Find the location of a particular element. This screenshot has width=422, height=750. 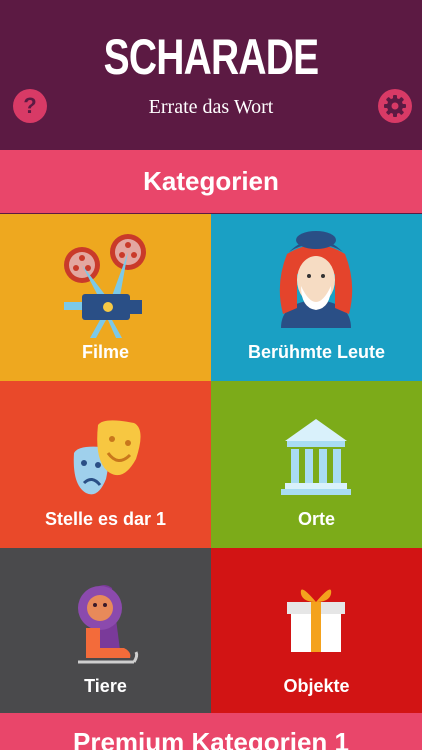

categories-heading: Kategorien is located at coordinates (211, 181).